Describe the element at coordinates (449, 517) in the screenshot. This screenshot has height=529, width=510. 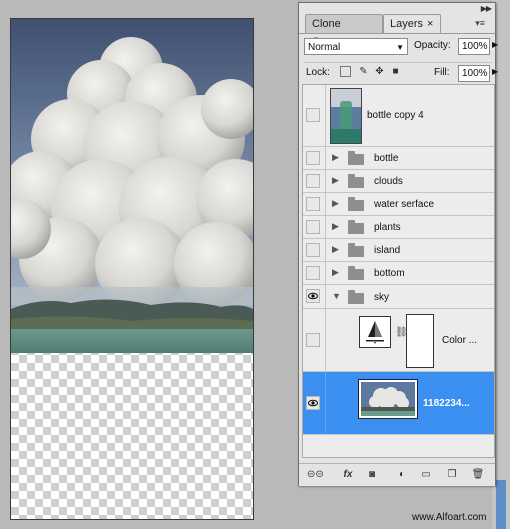
I see `watermark-text: www.Alfoart.com` at that location.